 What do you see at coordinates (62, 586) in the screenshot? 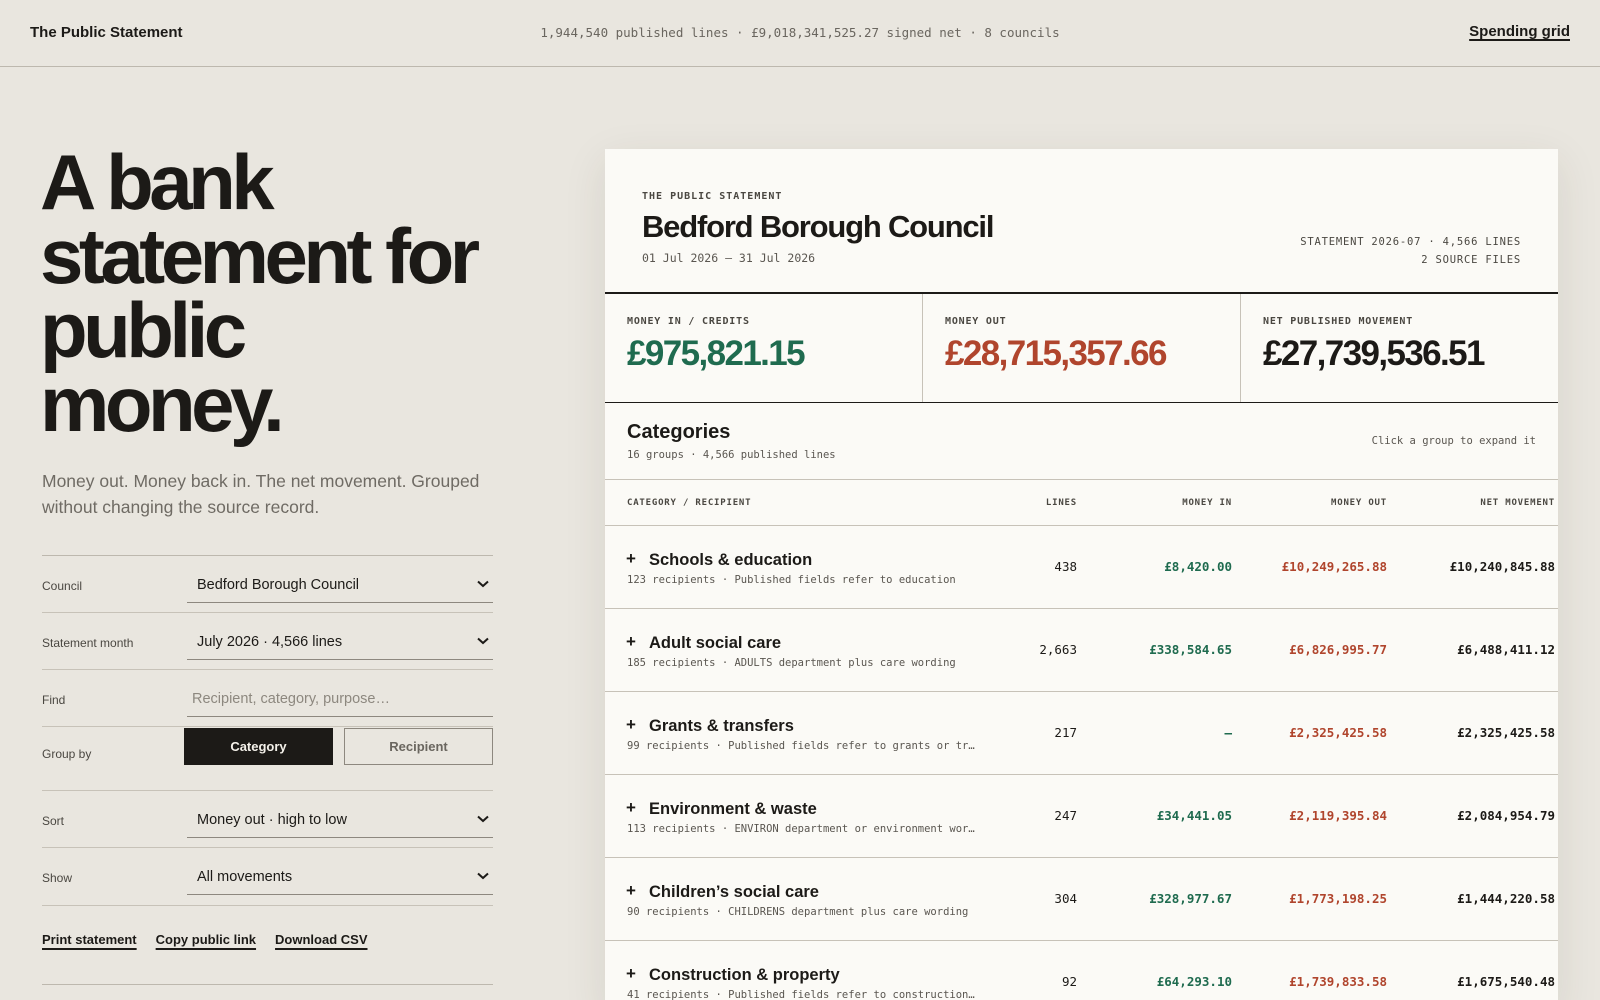
I see `council-label: Council` at bounding box center [62, 586].